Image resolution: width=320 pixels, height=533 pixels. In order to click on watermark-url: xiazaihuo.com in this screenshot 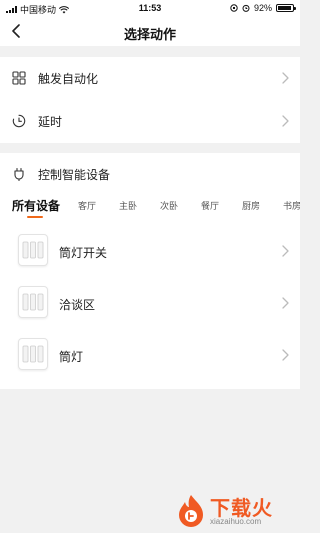, I will do `click(236, 521)`.